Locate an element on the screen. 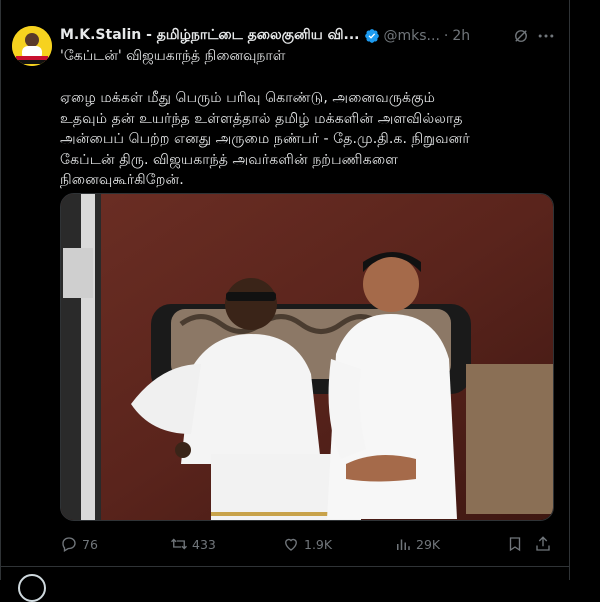 The height and width of the screenshot is (602, 600). bookmark-button is located at coordinates (517, 544).